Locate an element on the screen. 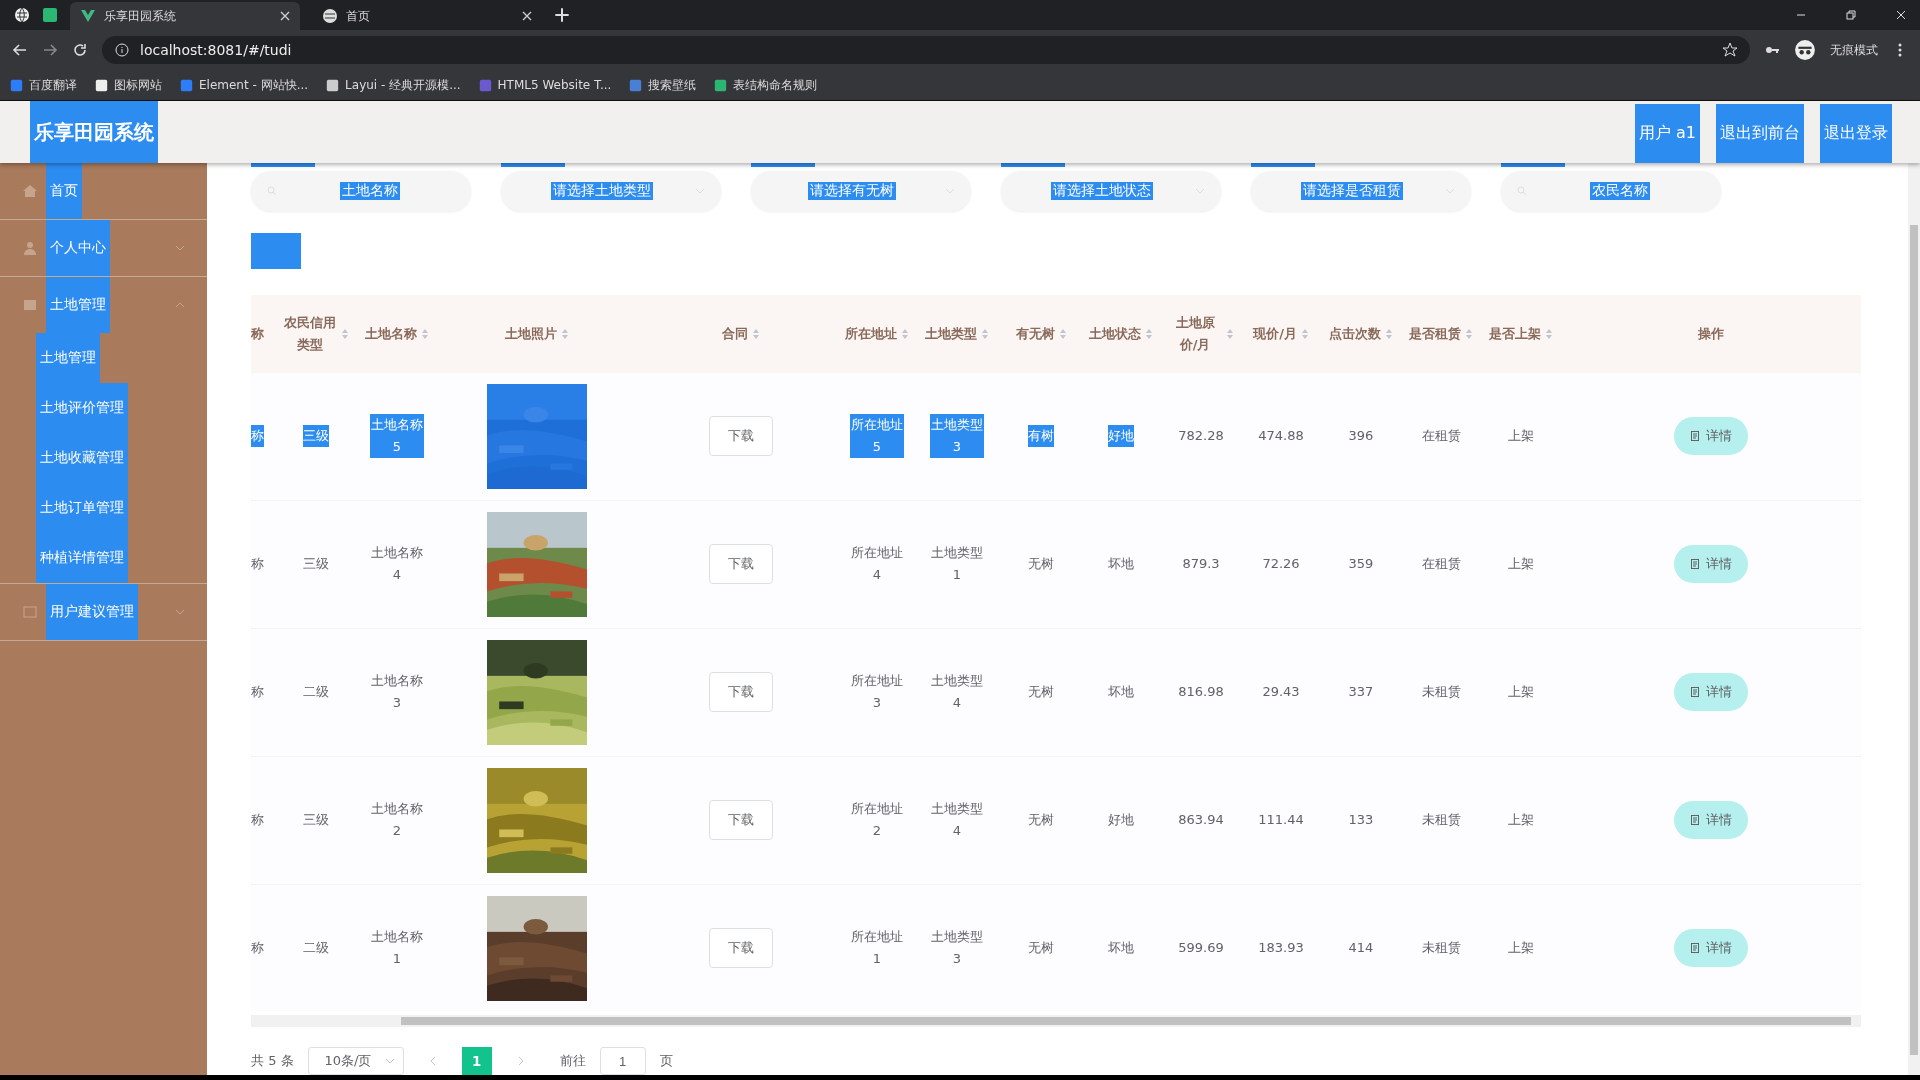 Image resolution: width=1920 pixels, height=1080 pixels. select-field: 请选择有无树 is located at coordinates (861, 191).